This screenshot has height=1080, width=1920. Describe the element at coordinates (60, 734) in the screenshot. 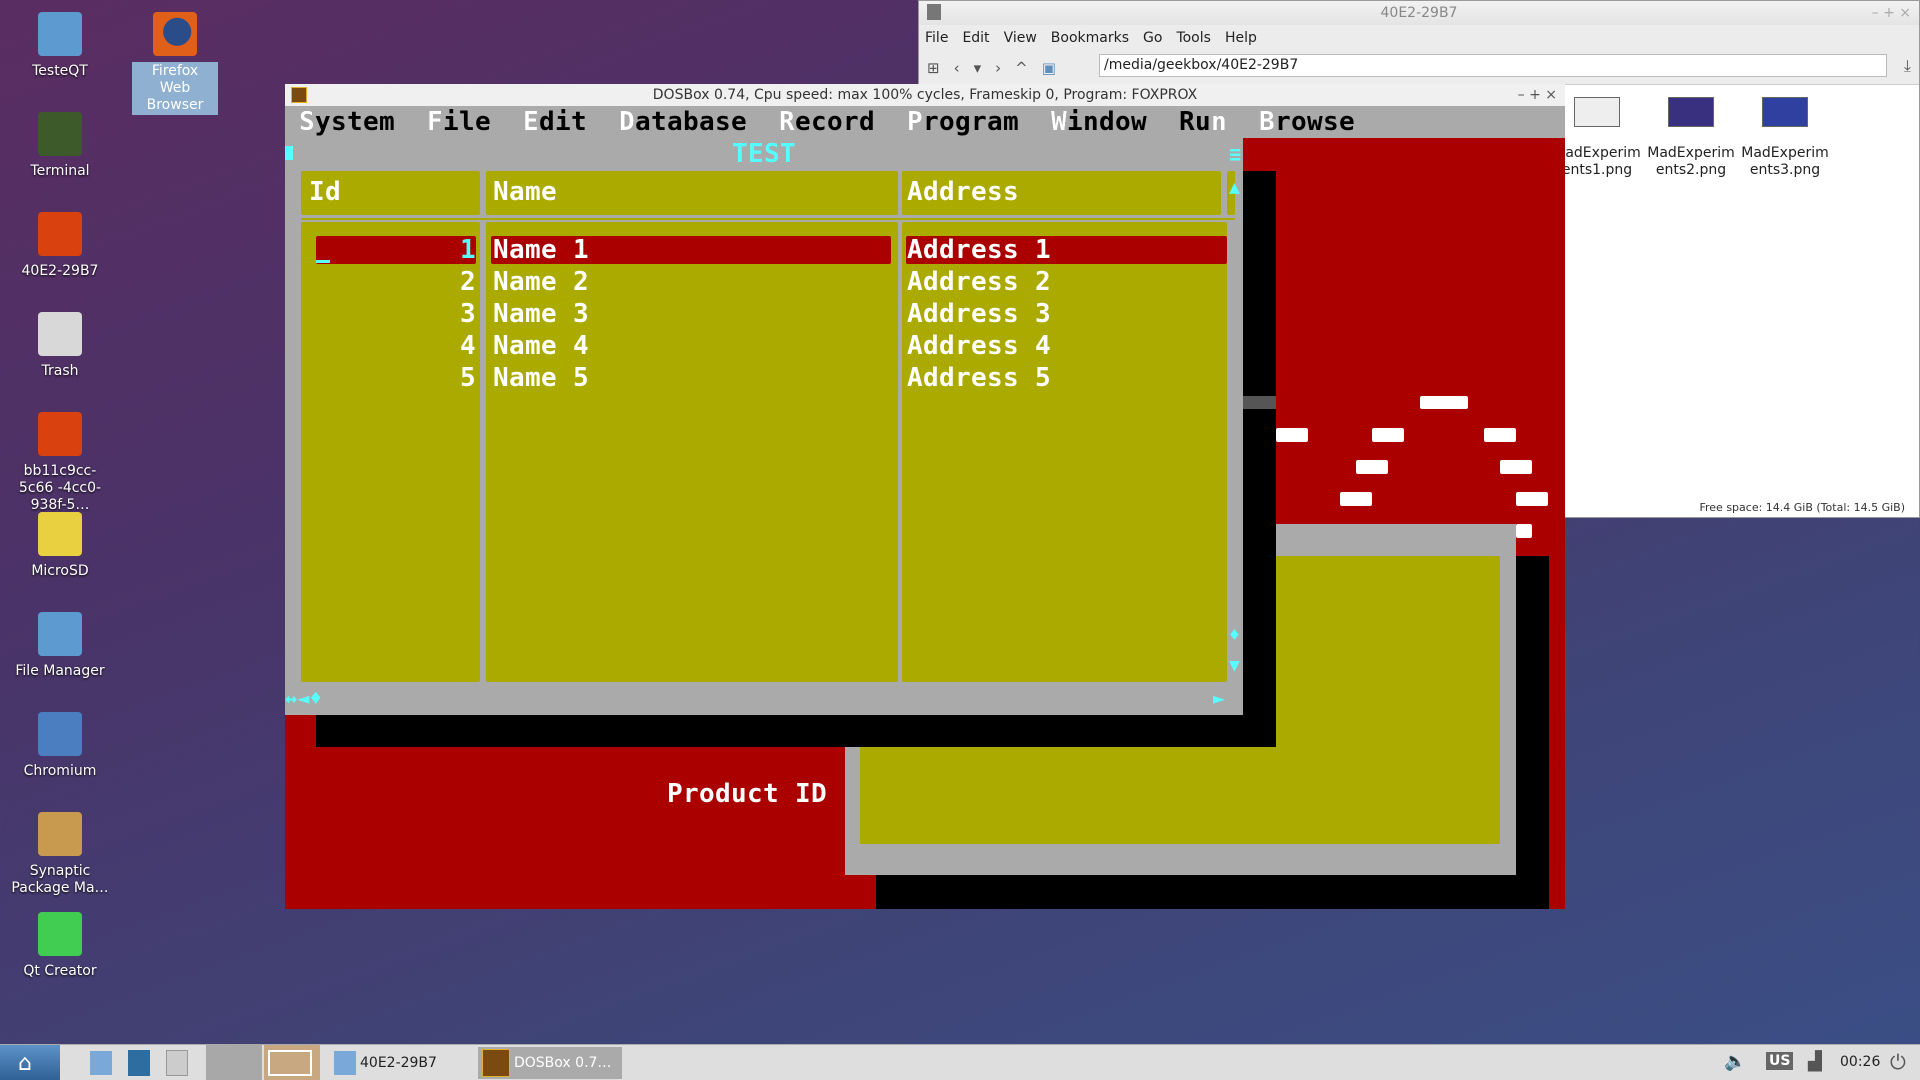

I see `chromium-icon` at that location.